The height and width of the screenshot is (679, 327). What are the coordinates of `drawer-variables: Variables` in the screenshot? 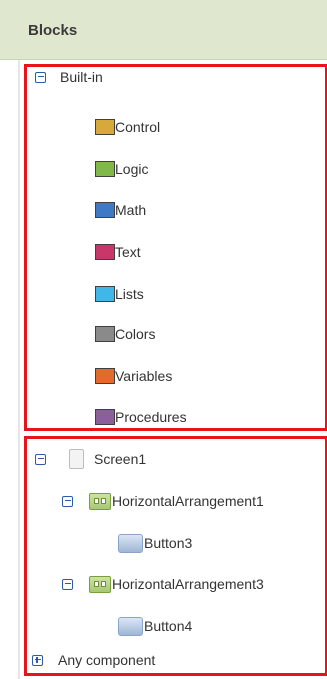 It's located at (133, 376).